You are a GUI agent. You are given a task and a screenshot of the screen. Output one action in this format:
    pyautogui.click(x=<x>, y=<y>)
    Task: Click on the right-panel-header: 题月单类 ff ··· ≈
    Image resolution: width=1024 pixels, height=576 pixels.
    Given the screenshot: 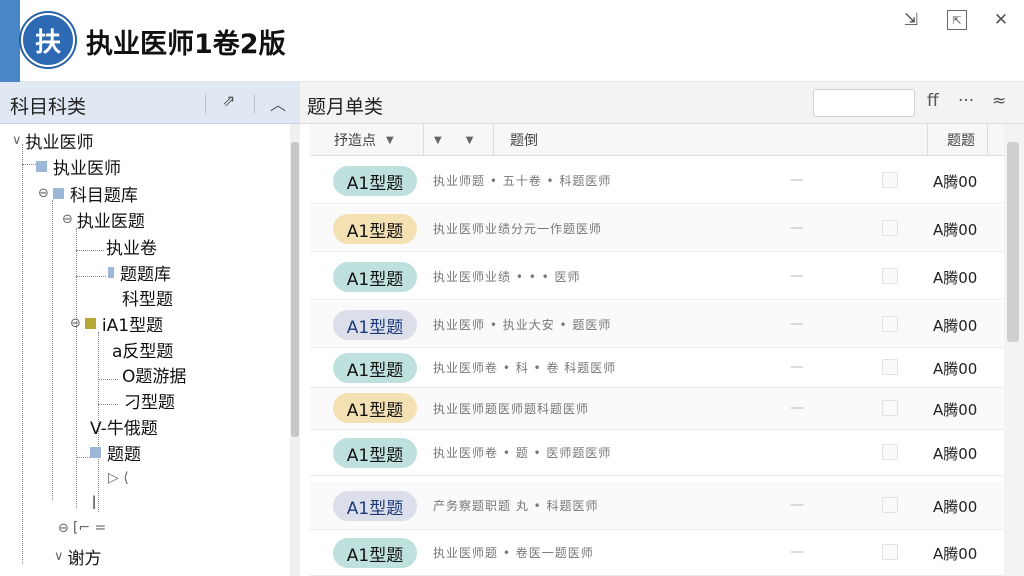 What is the action you would take?
    pyautogui.click(x=662, y=103)
    